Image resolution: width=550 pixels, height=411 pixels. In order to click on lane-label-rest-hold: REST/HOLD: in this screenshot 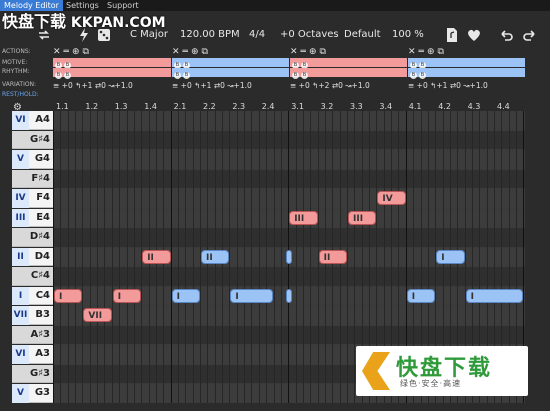, I will do `click(20, 94)`.